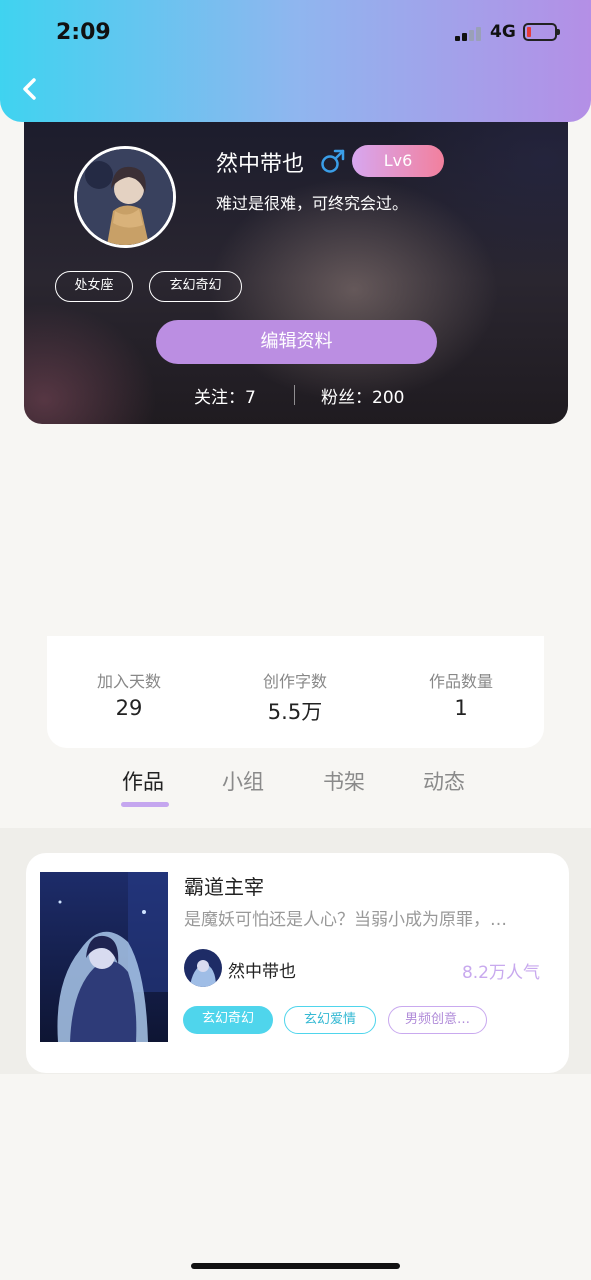 The width and height of the screenshot is (591, 1280). Describe the element at coordinates (260, 164) in the screenshot. I see `username: 然中带也` at that location.